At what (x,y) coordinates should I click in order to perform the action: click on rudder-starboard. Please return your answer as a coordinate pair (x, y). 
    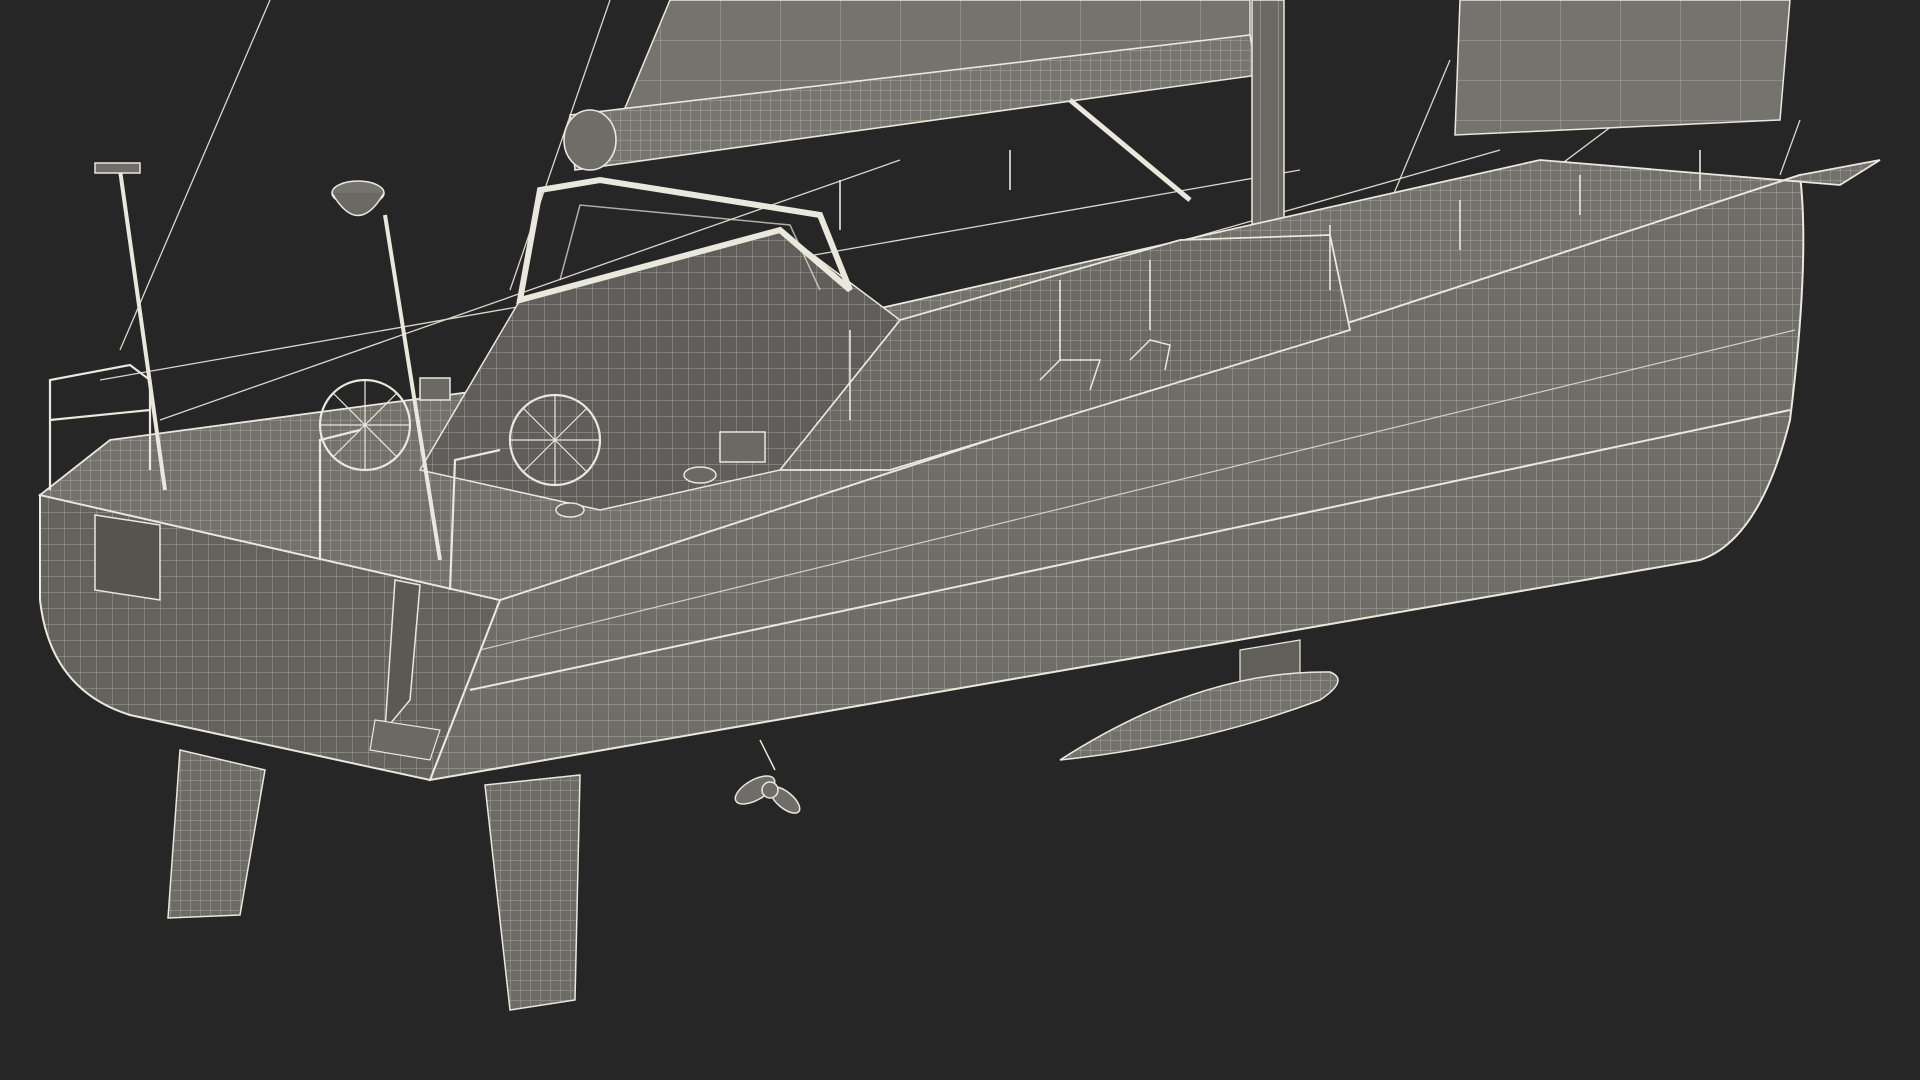
    Looking at the image, I should click on (532, 892).